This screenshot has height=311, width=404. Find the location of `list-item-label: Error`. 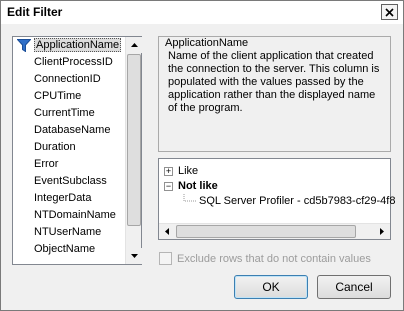

list-item-label: Error is located at coordinates (46, 164).